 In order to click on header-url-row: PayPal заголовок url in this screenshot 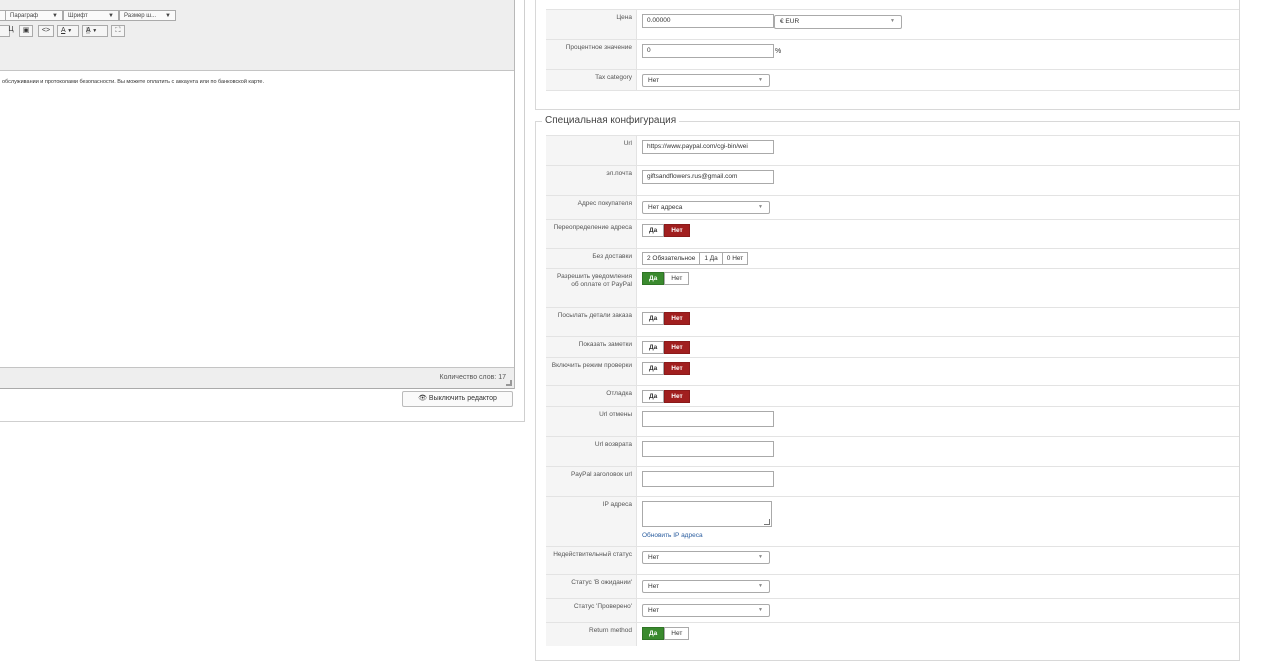, I will do `click(892, 481)`.